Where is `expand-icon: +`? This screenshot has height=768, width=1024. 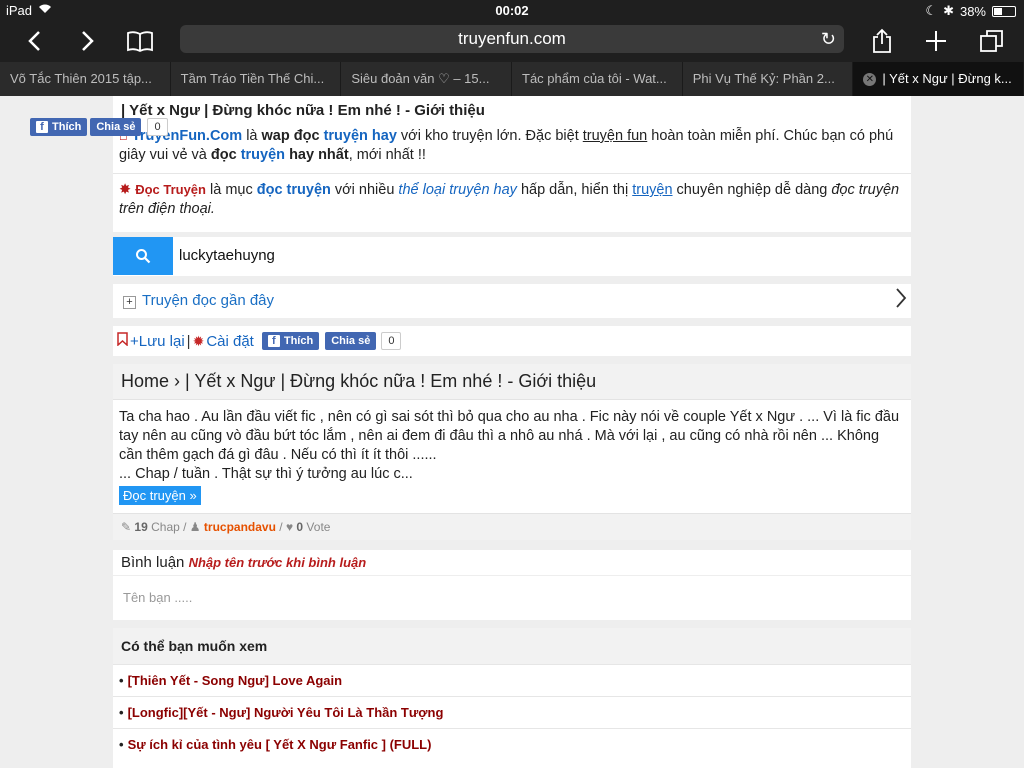 expand-icon: + is located at coordinates (129, 302).